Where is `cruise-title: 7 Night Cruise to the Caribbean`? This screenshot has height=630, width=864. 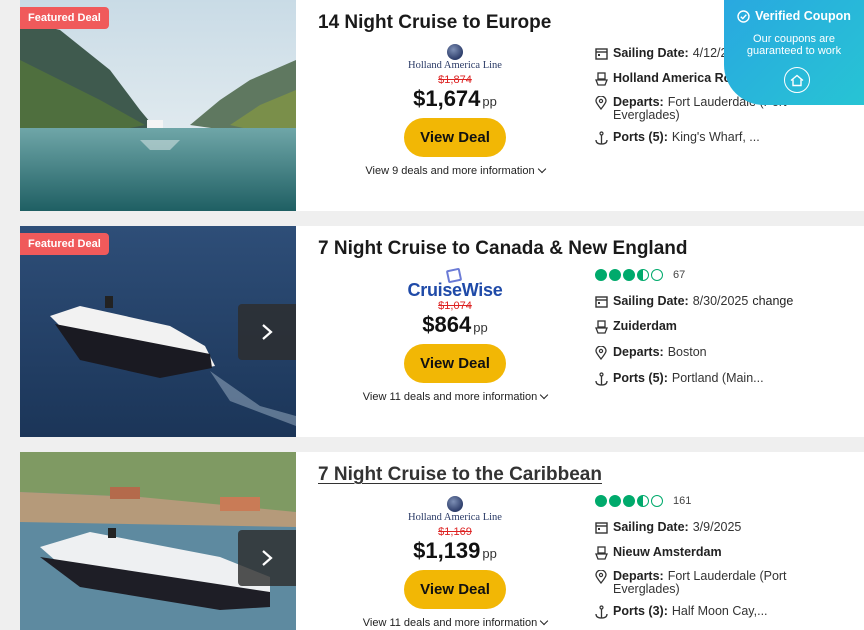
cruise-title: 7 Night Cruise to the Caribbean is located at coordinates (460, 475).